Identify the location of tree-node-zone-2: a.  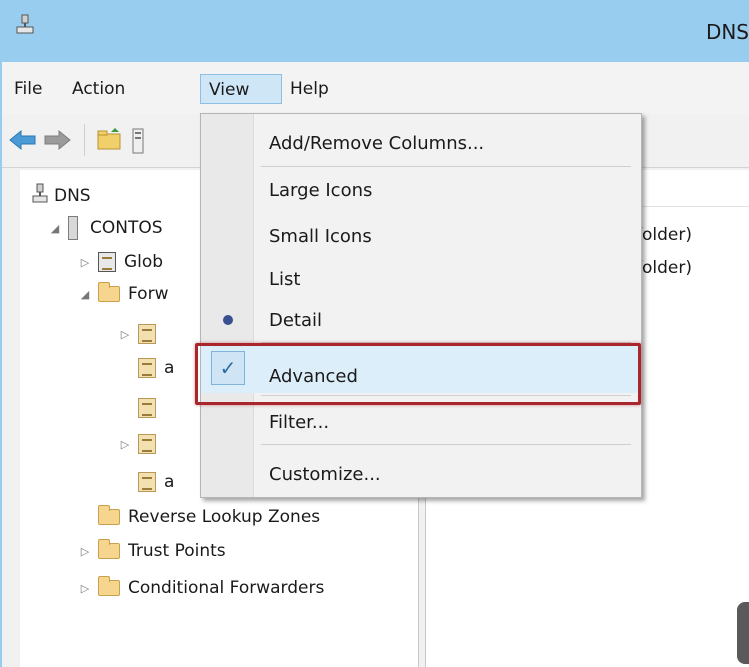
(156, 368).